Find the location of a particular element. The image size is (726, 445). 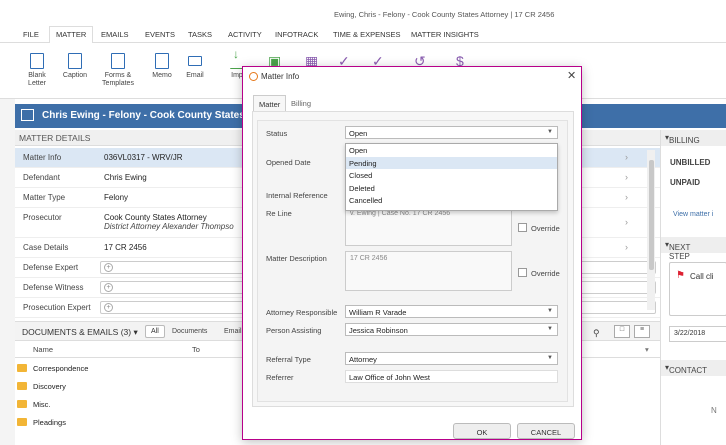

filter-documents-button: Documents is located at coordinates (189, 331).